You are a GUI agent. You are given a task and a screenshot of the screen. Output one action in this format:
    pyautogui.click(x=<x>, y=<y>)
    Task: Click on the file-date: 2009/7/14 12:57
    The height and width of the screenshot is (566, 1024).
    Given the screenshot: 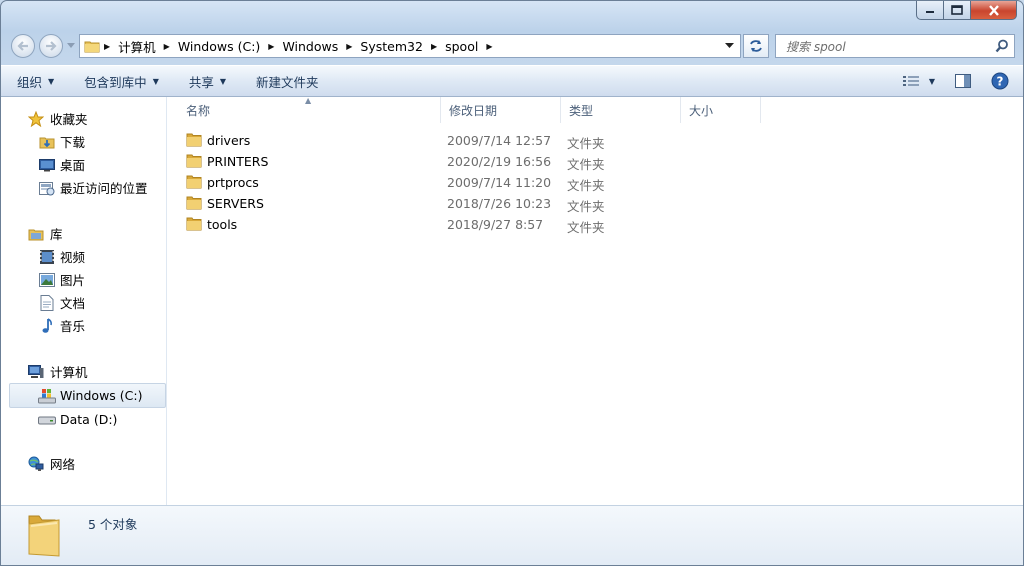 What is the action you would take?
    pyautogui.click(x=499, y=140)
    